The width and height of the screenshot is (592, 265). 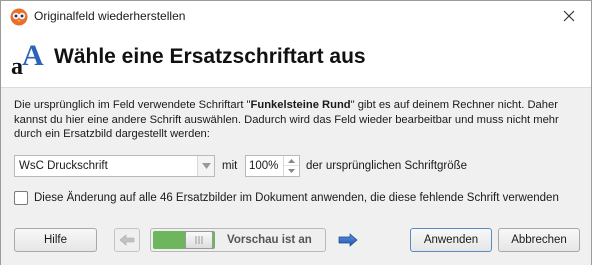 I want to click on page-title: Wähle eine Ersatzschriftart aus, so click(x=210, y=56).